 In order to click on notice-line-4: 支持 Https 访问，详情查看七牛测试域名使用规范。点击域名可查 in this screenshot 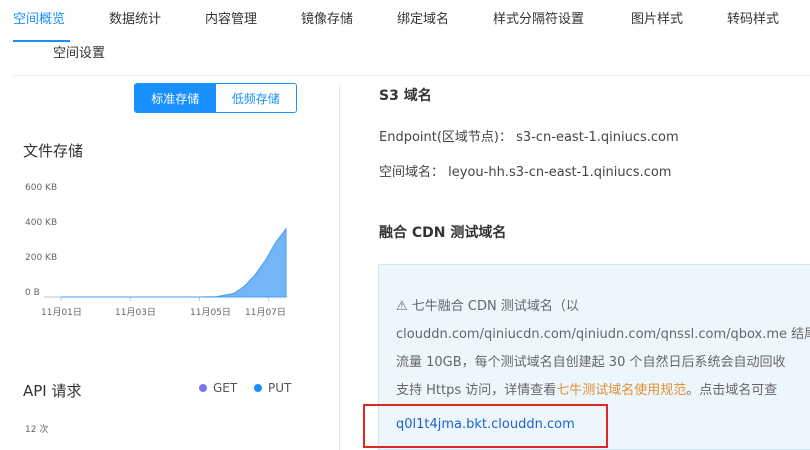, I will do `click(586, 388)`.